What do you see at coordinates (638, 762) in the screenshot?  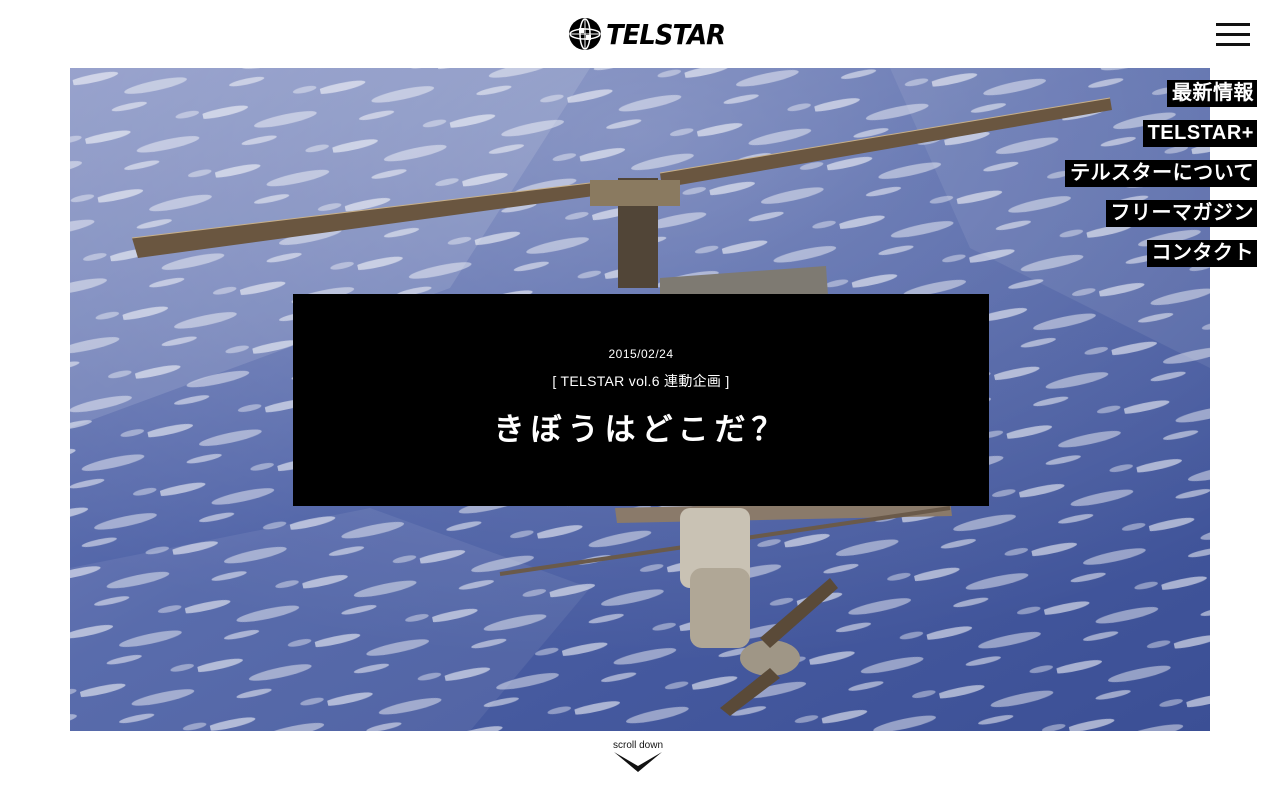 I see `chevron-down-icon` at bounding box center [638, 762].